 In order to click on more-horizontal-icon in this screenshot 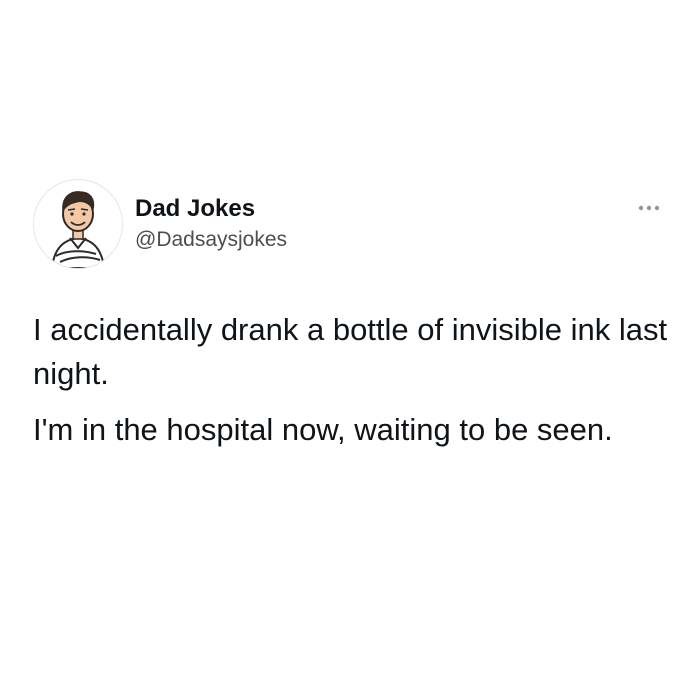, I will do `click(649, 208)`.